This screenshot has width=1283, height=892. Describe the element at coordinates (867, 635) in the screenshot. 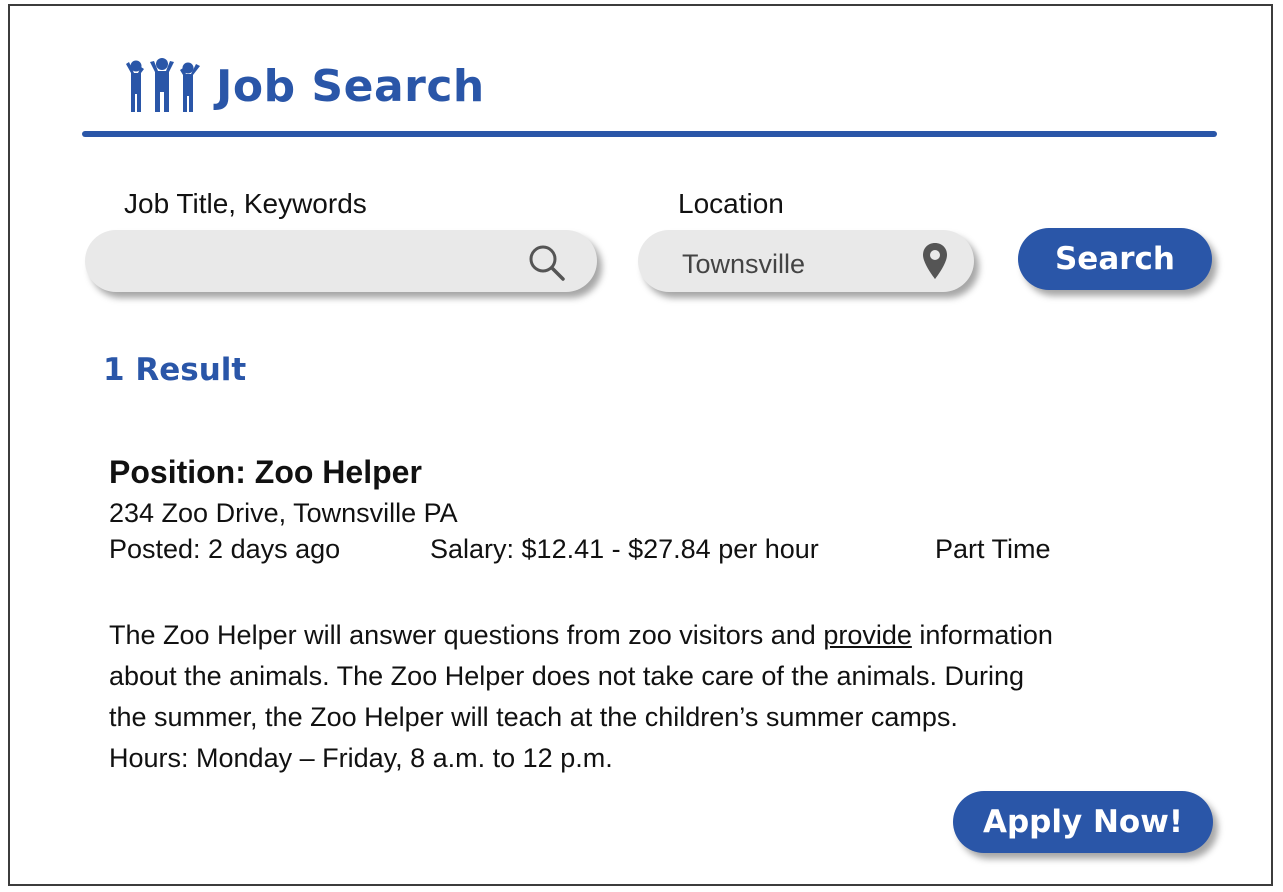

I see `provide-link: provide` at that location.